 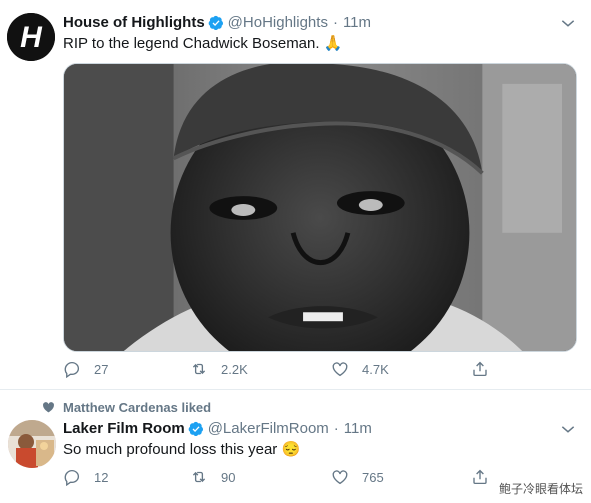 I want to click on like-count: 765, so click(x=373, y=477).